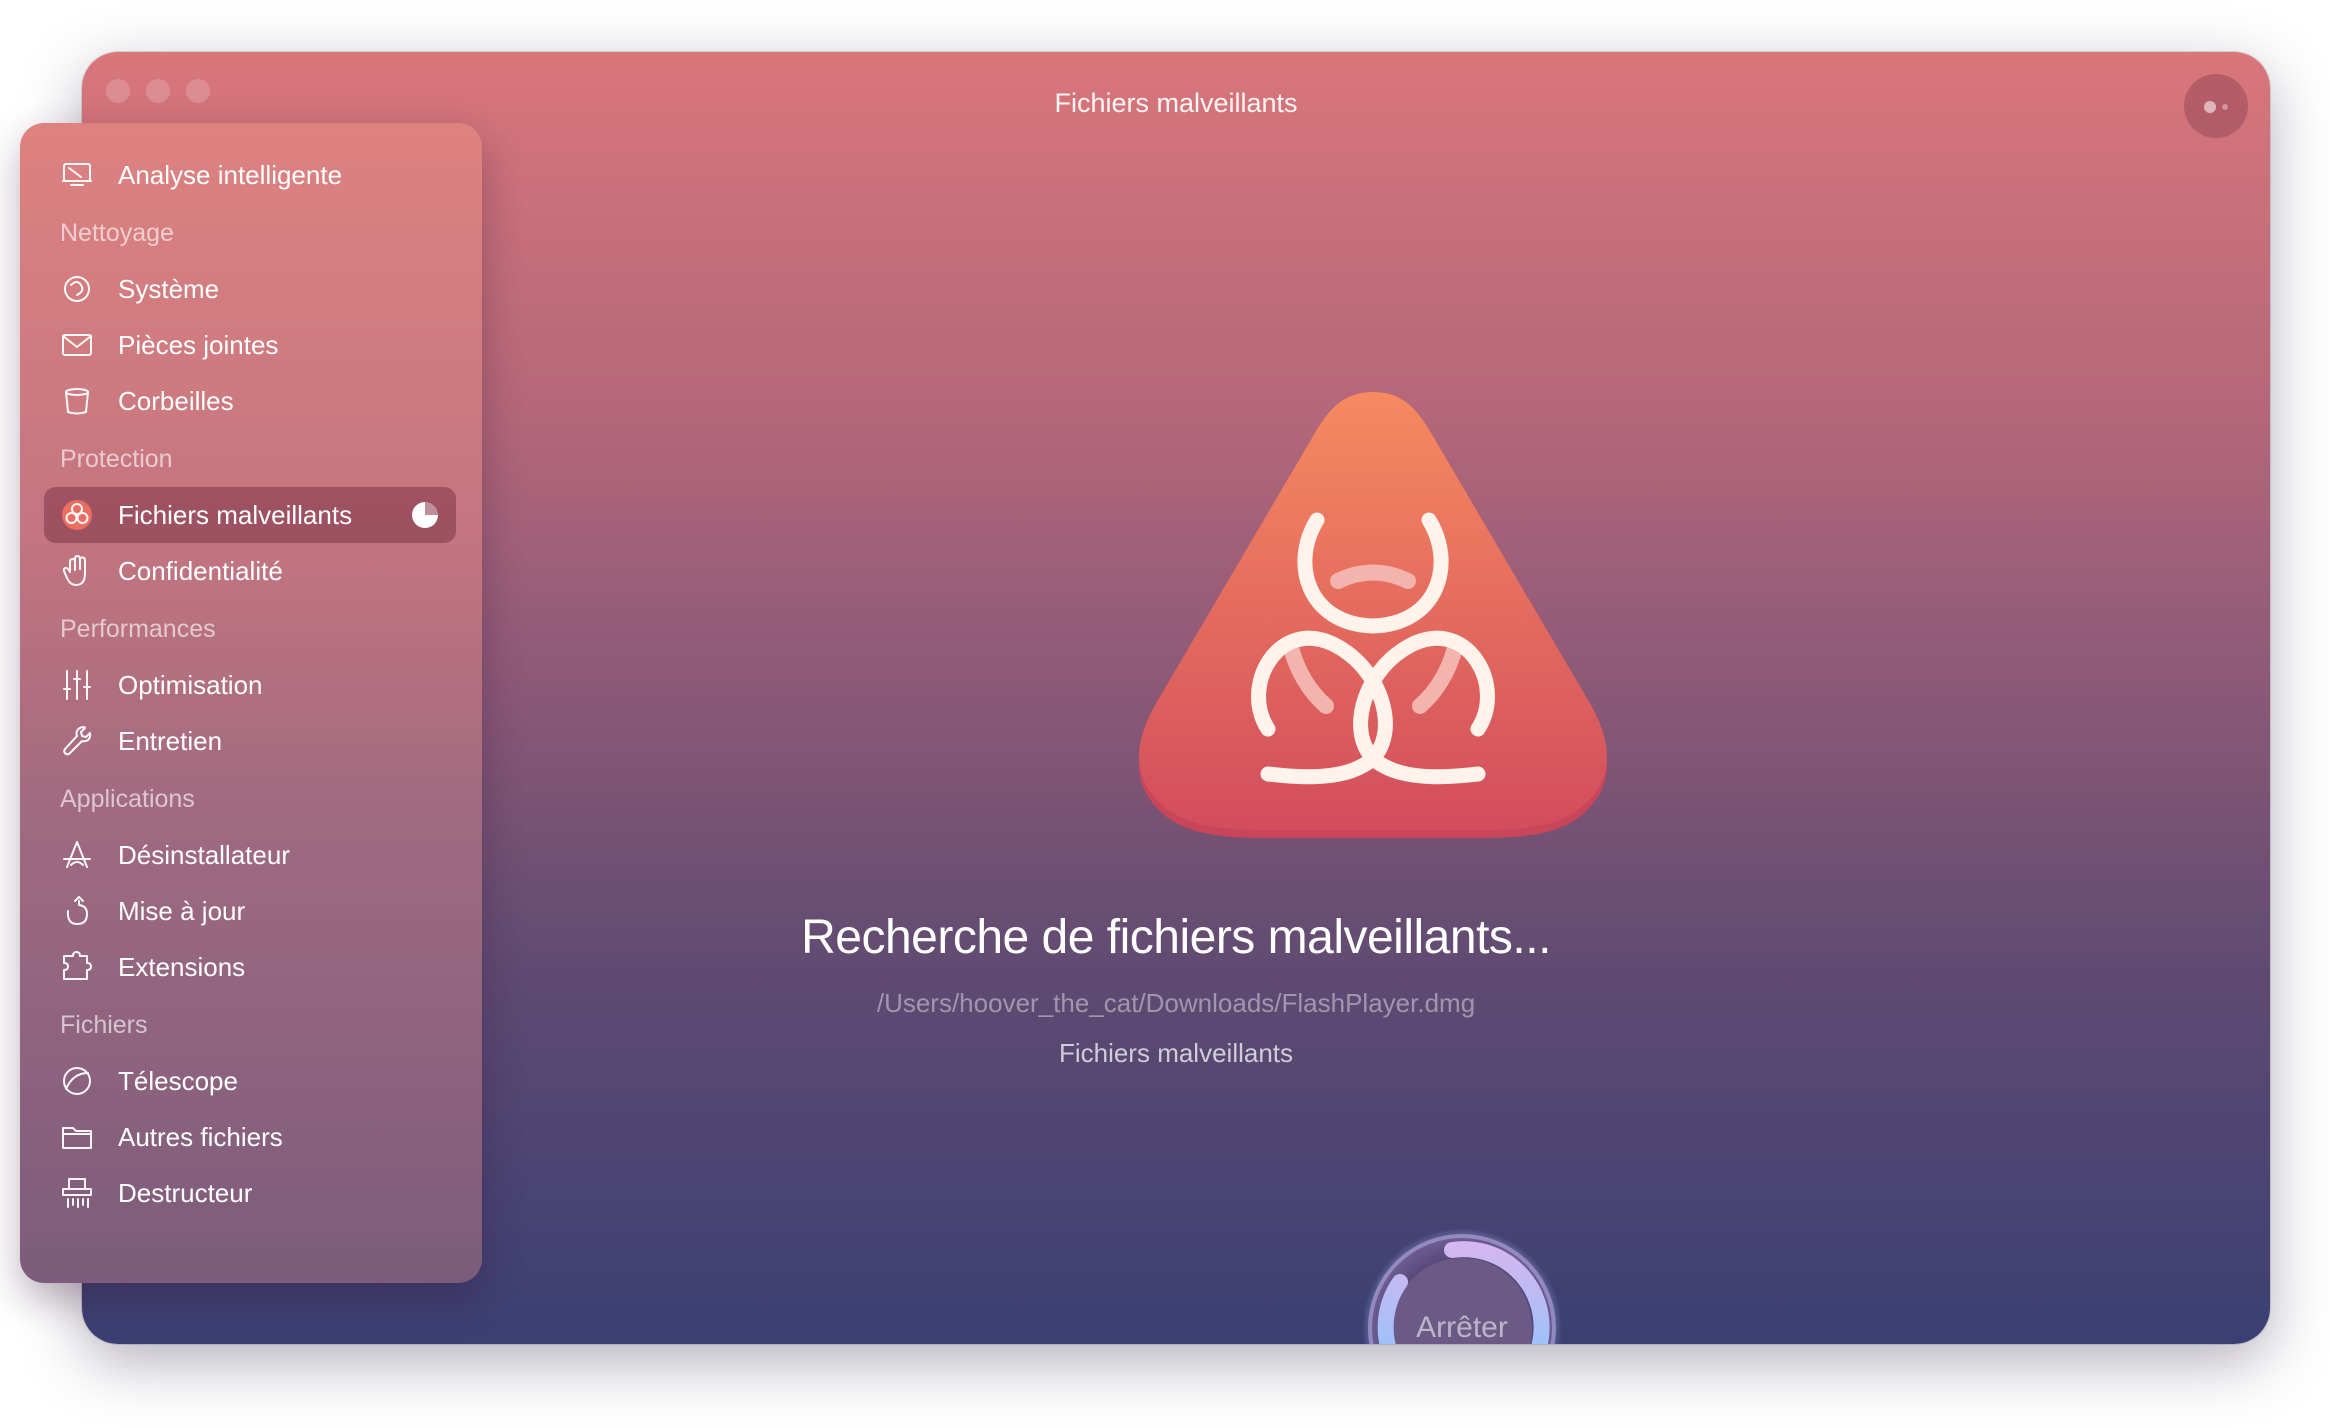 This screenshot has width=2330, height=1428. Describe the element at coordinates (204, 854) in the screenshot. I see `sidebar-item-label: Désinstallateur` at that location.